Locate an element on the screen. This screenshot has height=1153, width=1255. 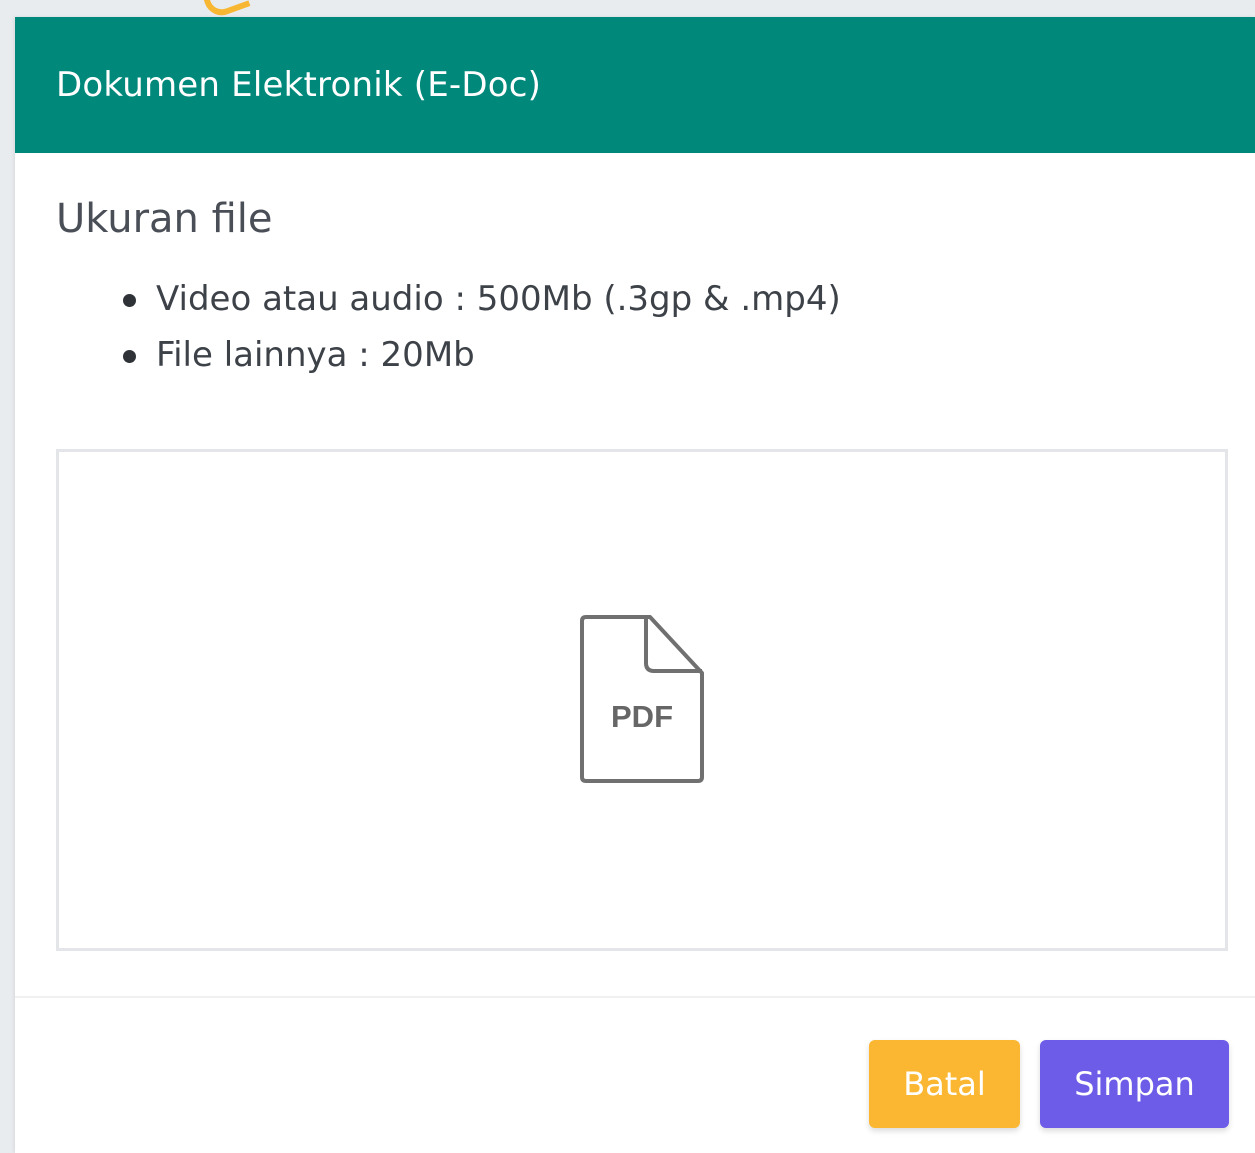
modal-header: Dokumen Elektronik (E-Doc) is located at coordinates (635, 85).